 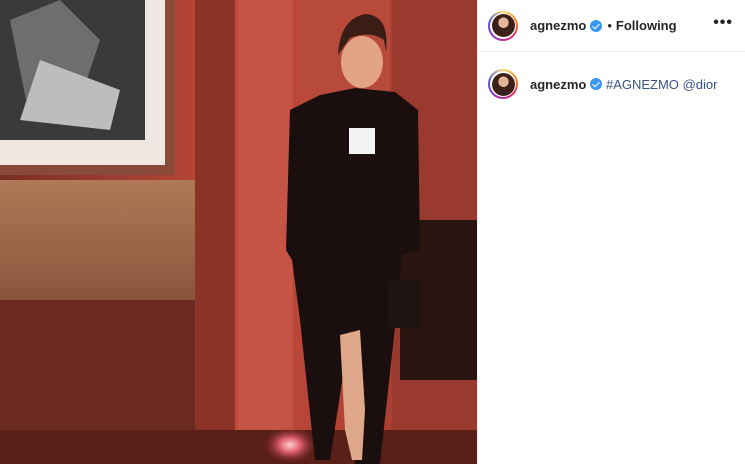 I want to click on verified-badge-icon, so click(x=596, y=25).